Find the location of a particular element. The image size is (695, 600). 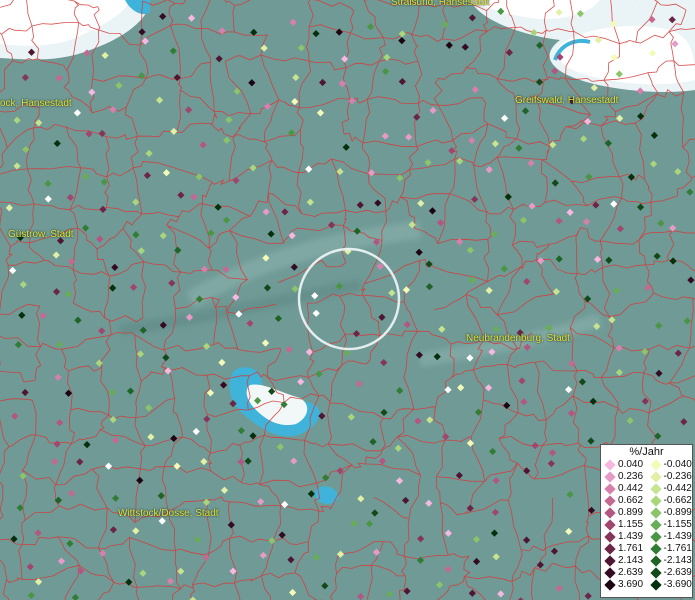

legend-value: -0.040 is located at coordinates (677, 464).